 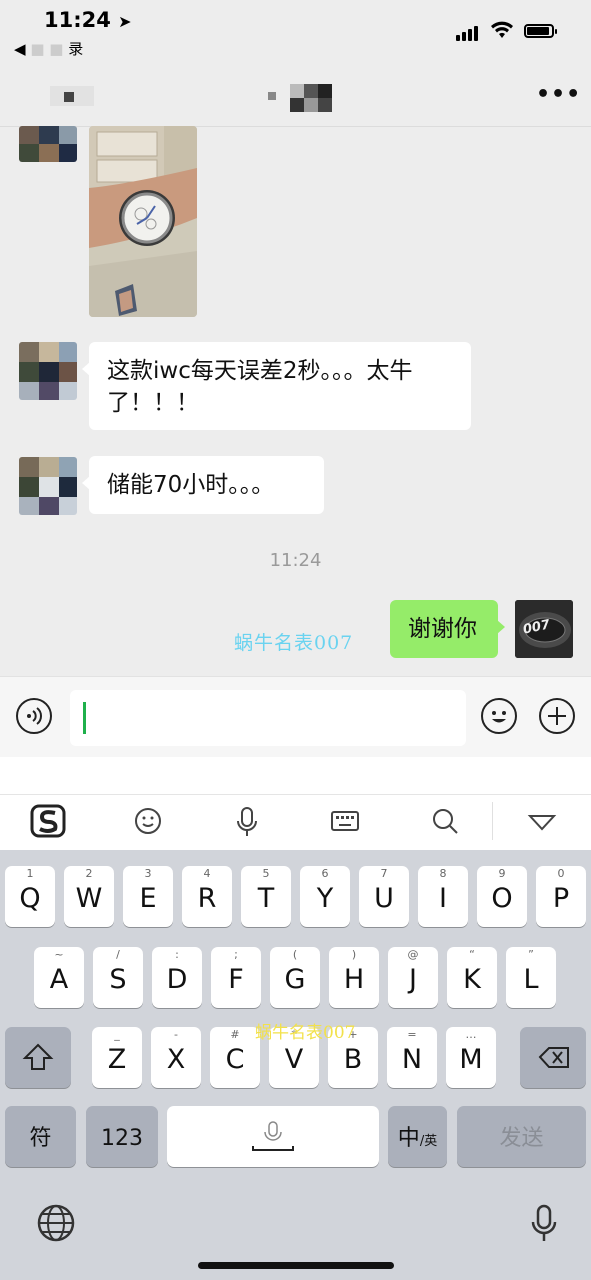 What do you see at coordinates (557, 716) in the screenshot?
I see `plus-icon` at bounding box center [557, 716].